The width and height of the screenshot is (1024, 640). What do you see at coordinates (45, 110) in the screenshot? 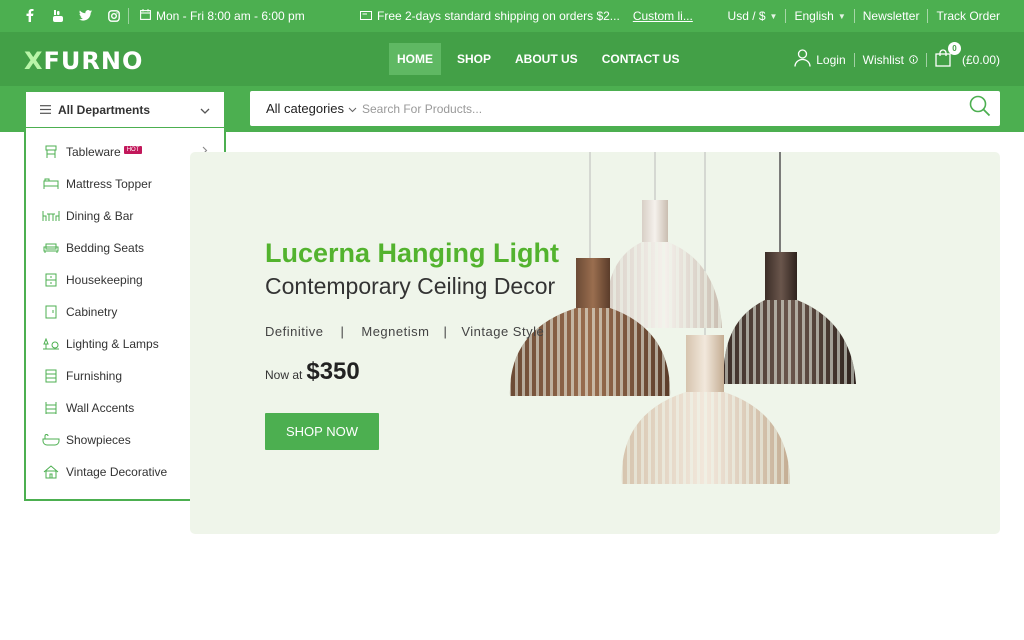
I see `hamburger-icon` at bounding box center [45, 110].